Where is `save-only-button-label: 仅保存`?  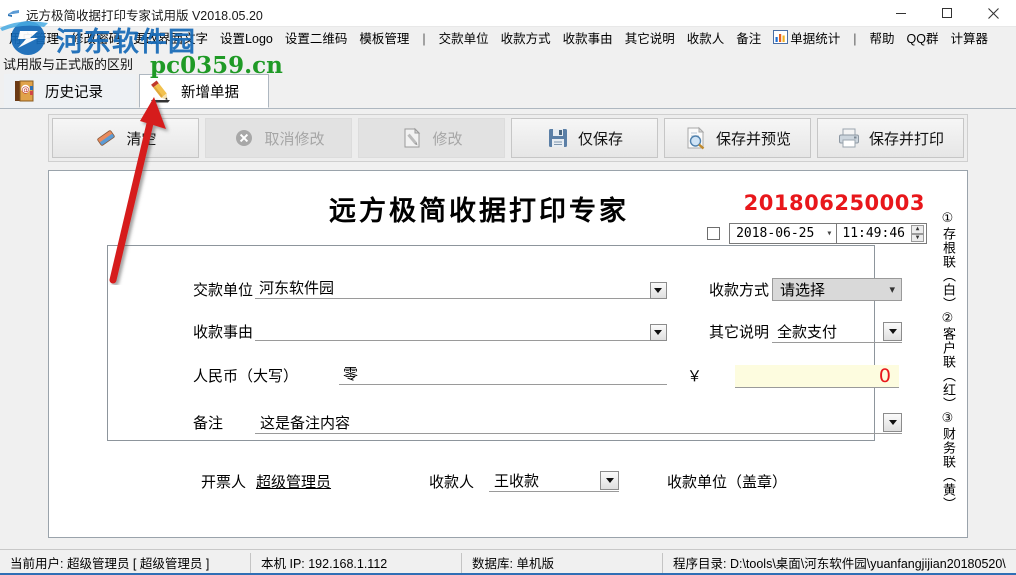 save-only-button-label: 仅保存 is located at coordinates (600, 139).